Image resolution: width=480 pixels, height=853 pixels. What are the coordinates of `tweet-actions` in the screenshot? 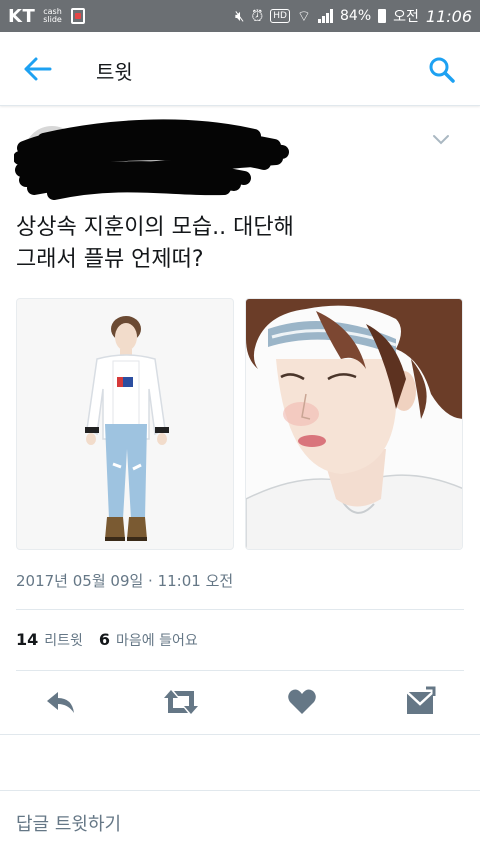 It's located at (240, 702).